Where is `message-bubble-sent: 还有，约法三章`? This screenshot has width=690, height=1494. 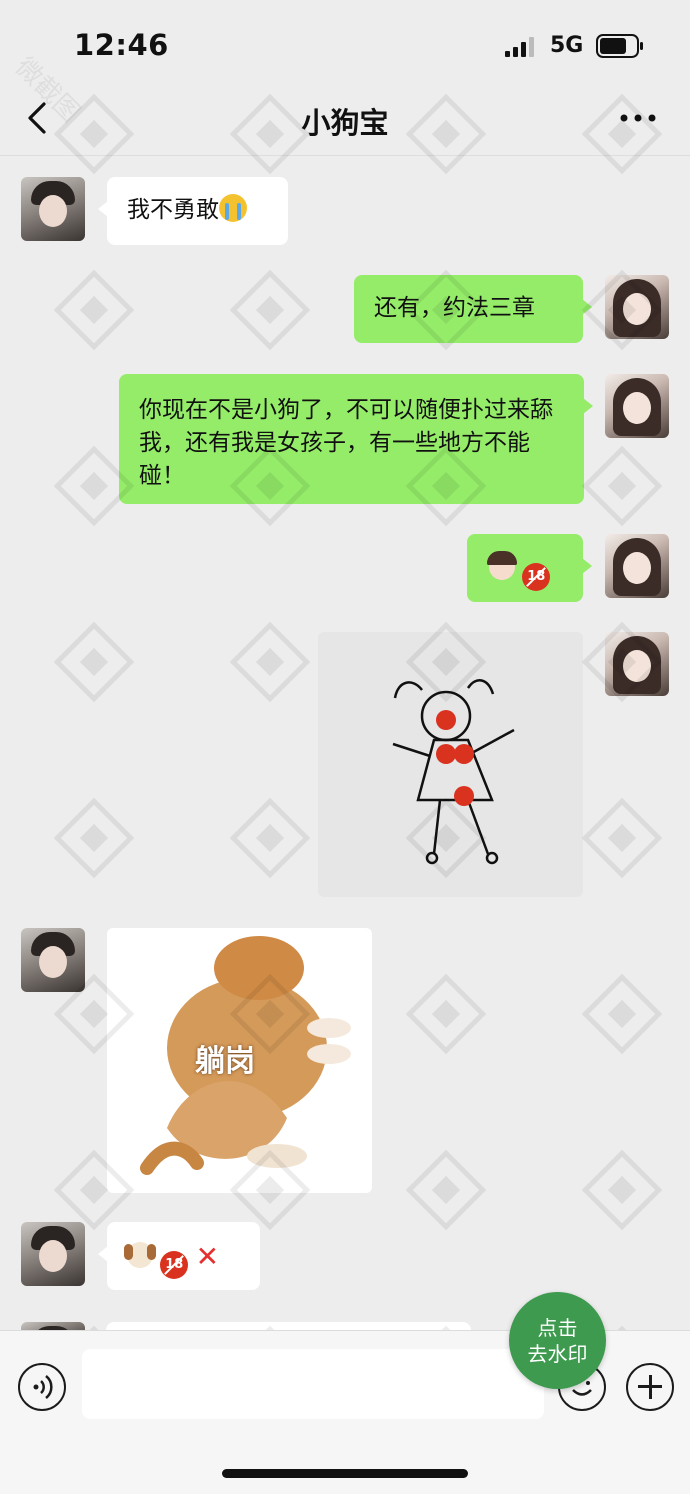
message-bubble-sent: 还有，约法三章 is located at coordinates (473, 309).